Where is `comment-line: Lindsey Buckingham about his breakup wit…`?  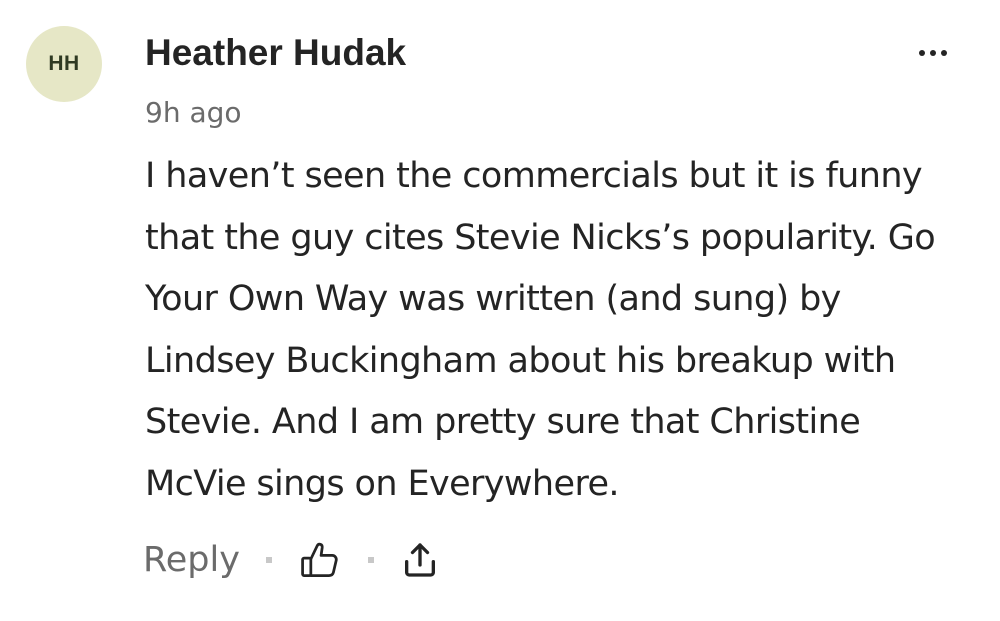 comment-line: Lindsey Buckingham about his breakup wit… is located at coordinates (520, 360).